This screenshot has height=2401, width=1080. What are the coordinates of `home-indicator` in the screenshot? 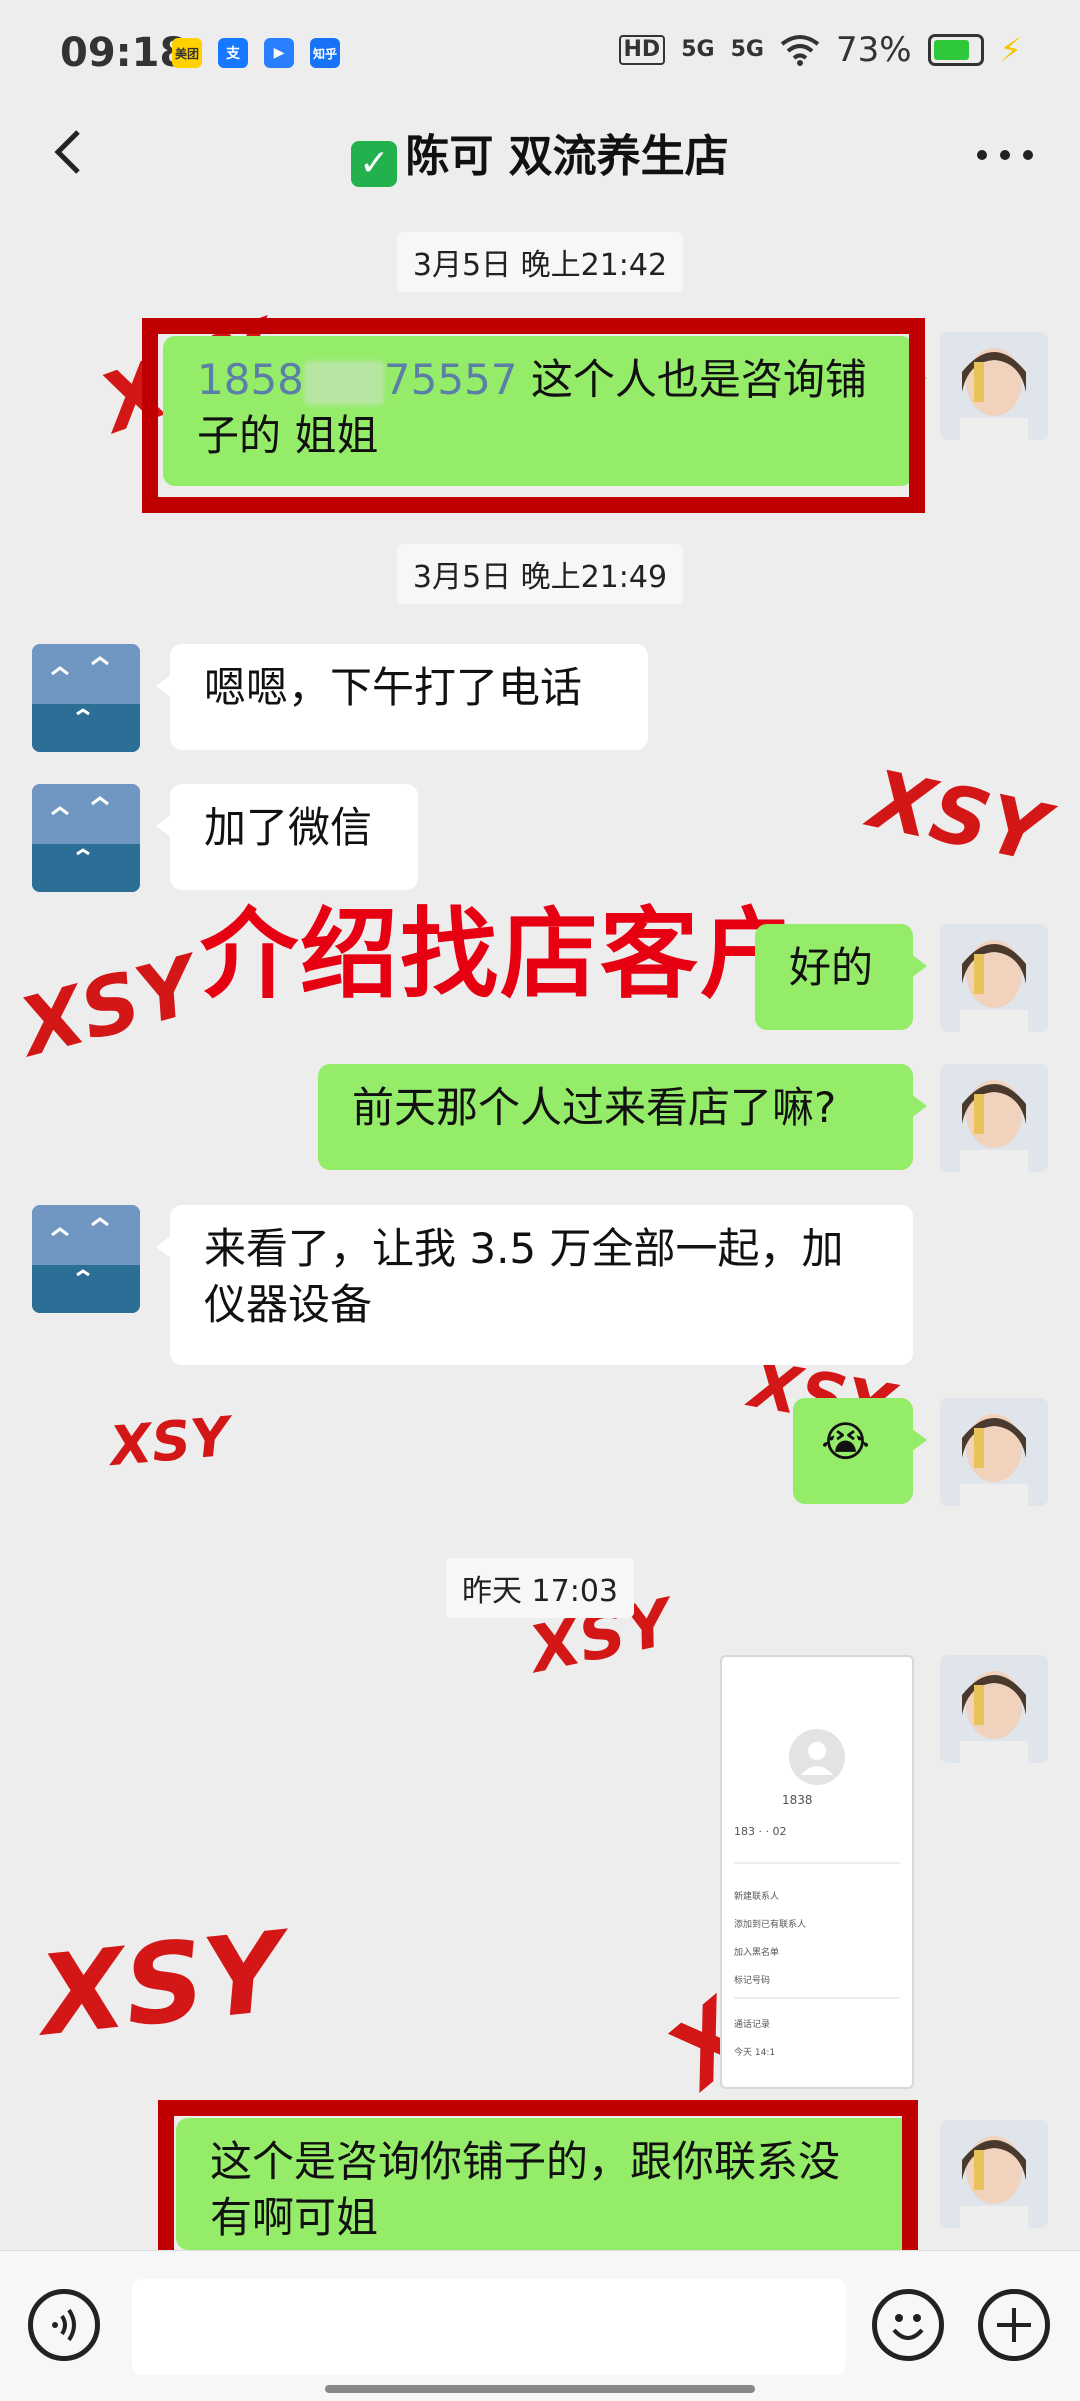 It's located at (540, 2389).